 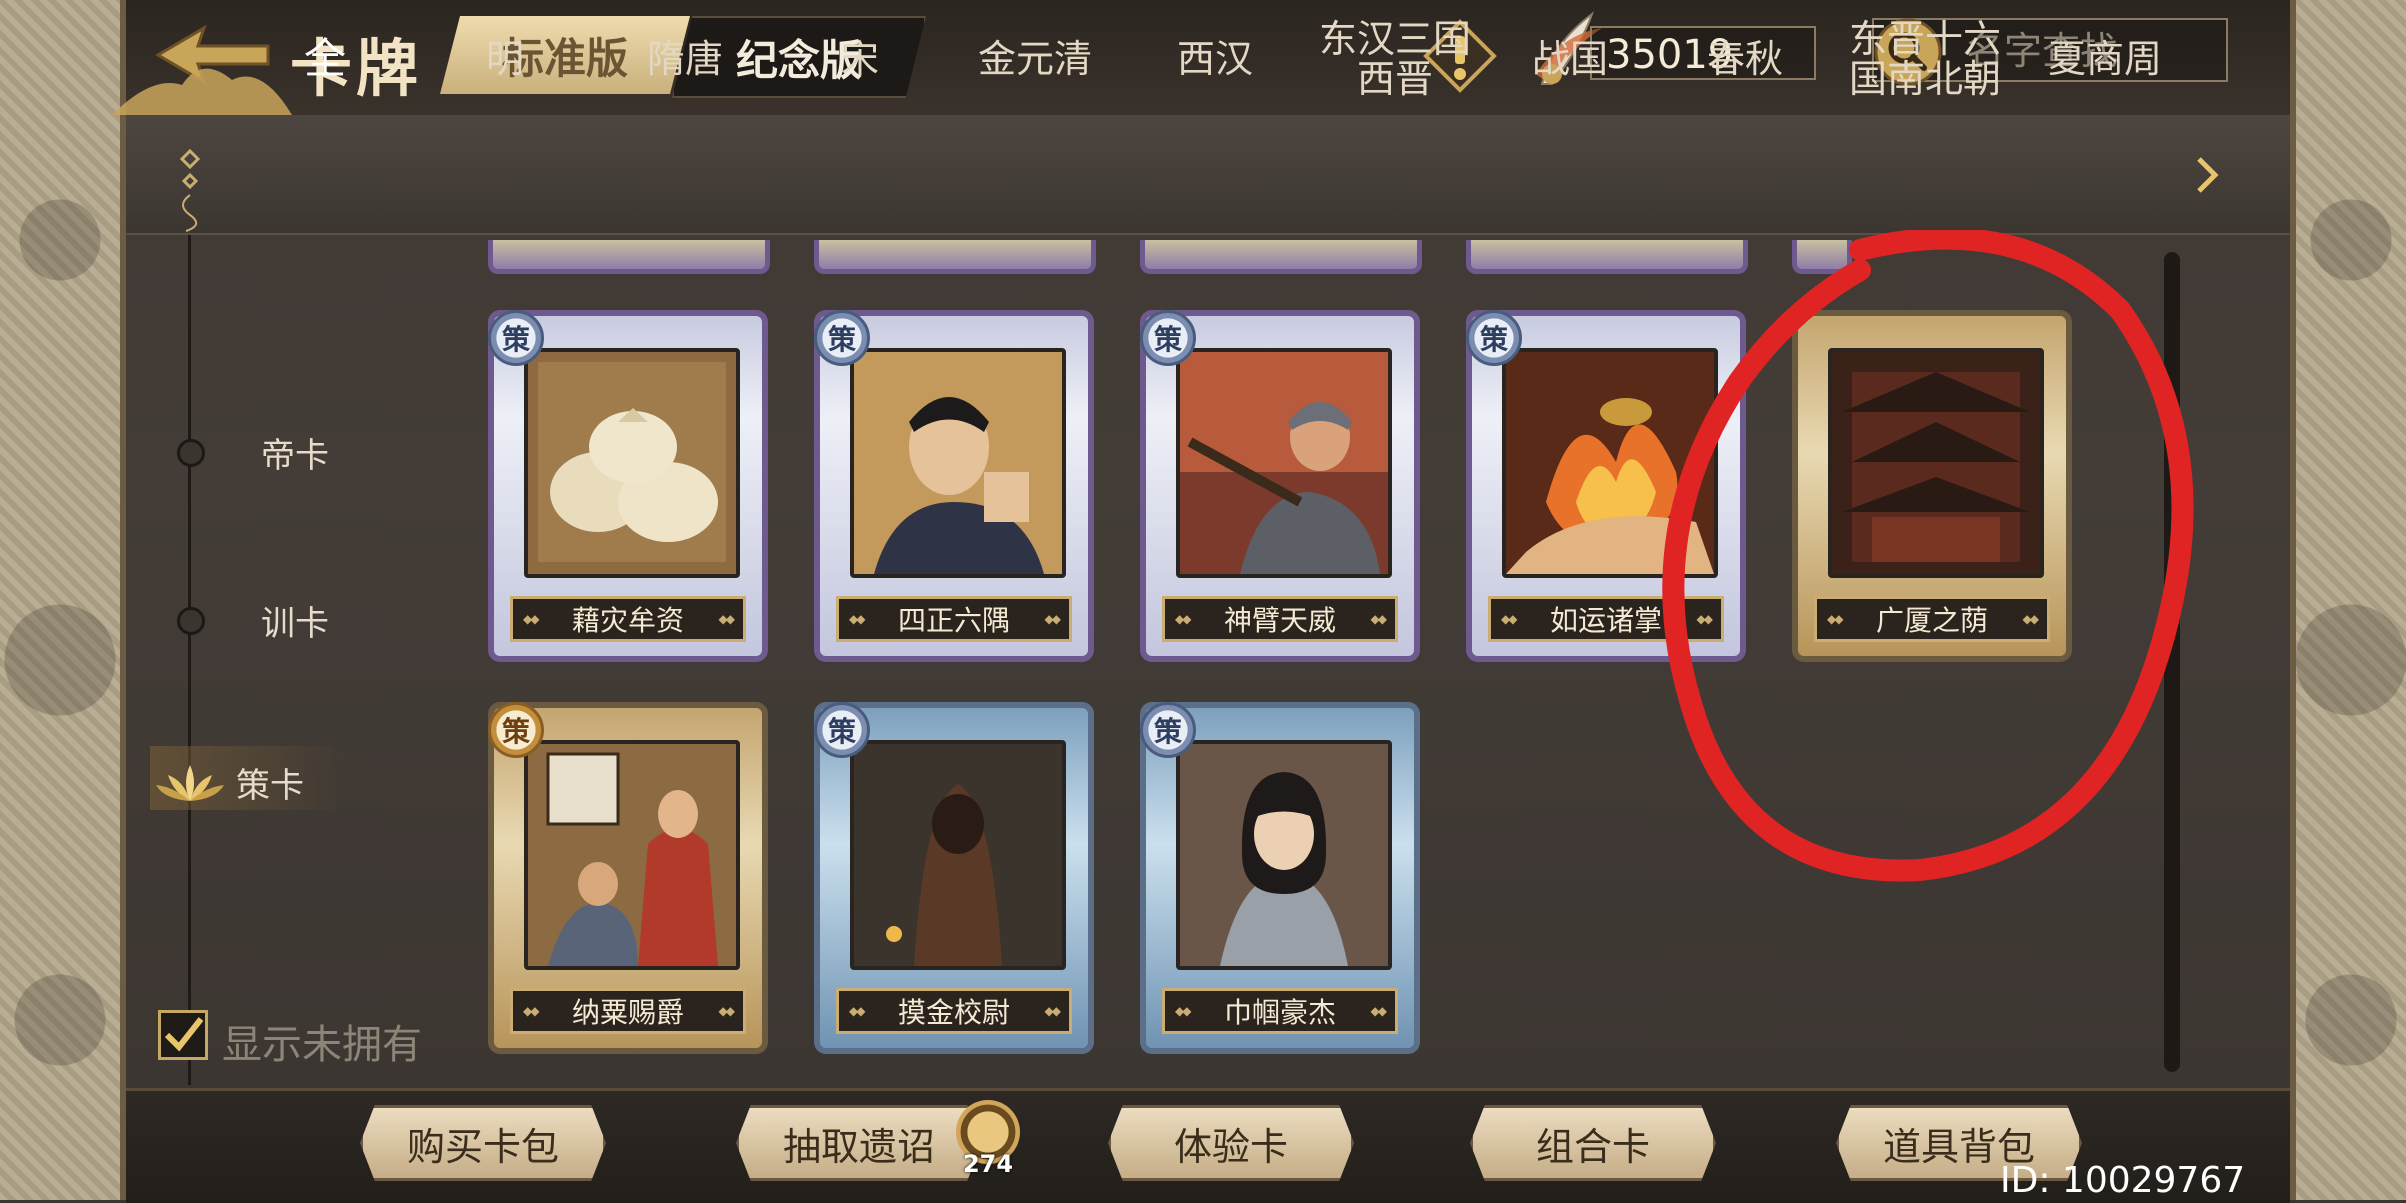 What do you see at coordinates (1395, 59) in the screenshot?
I see `era-tab-donghan-sanguo-xijin: 东汉三国 西晋` at bounding box center [1395, 59].